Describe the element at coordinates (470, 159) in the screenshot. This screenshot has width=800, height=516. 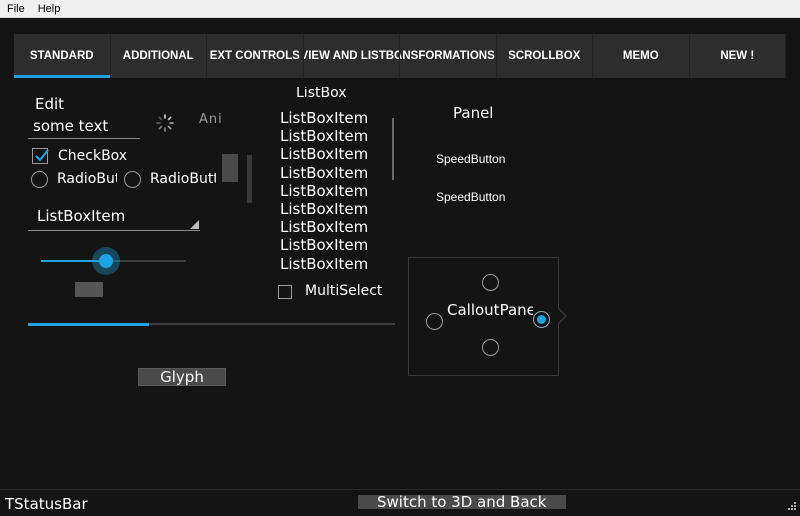
I see `speed-button-1: SpeedButton` at that location.